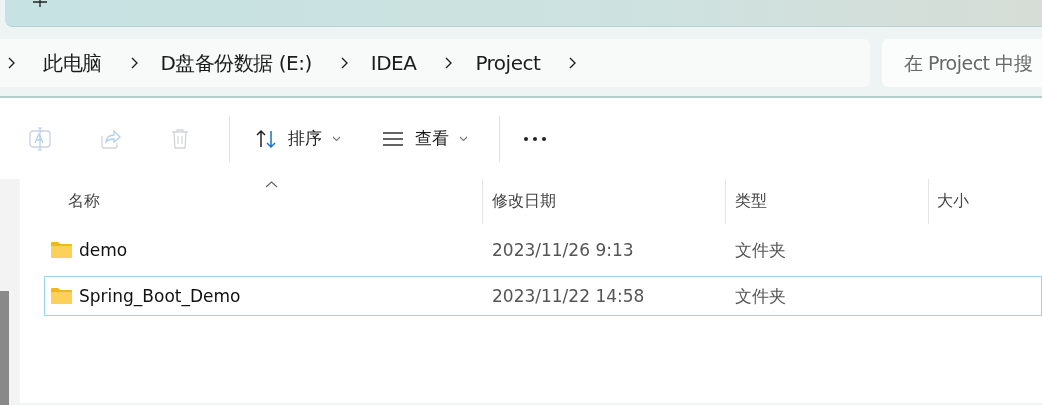 Image resolution: width=1042 pixels, height=405 pixels. Describe the element at coordinates (263, 201) in the screenshot. I see `column-header: 名称` at that location.